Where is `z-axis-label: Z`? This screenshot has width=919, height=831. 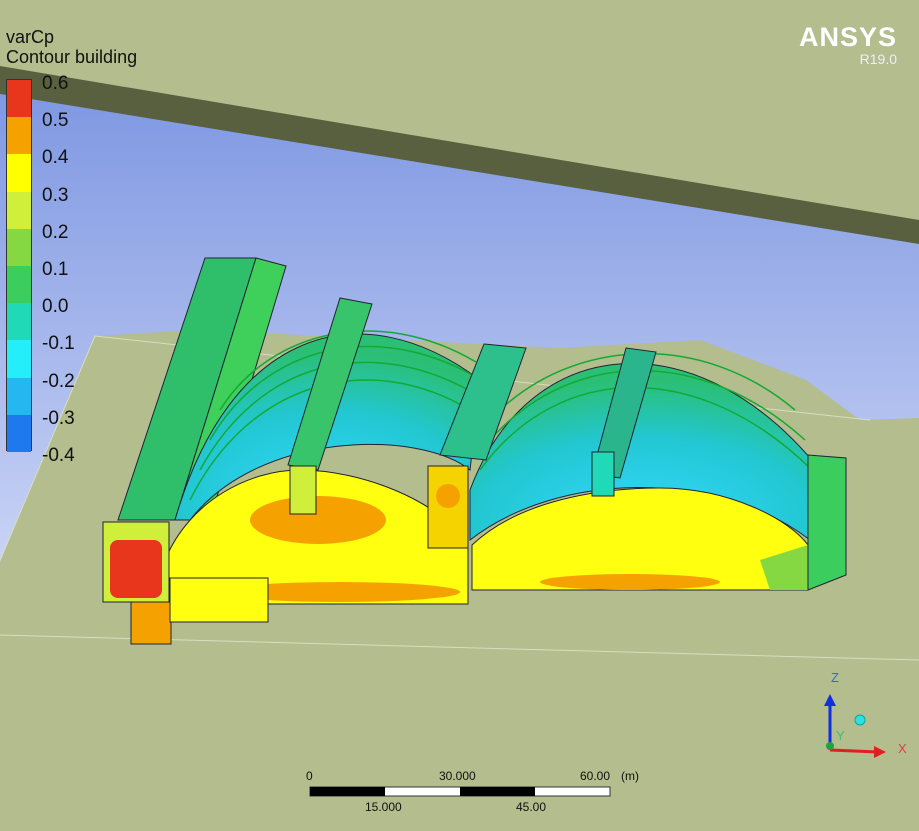 z-axis-label: Z is located at coordinates (835, 677).